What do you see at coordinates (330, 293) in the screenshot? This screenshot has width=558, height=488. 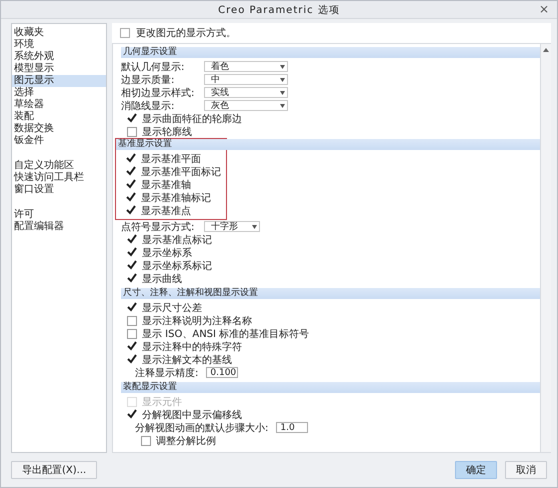 I see `section-header: 尺寸、注释、注解和视图显示设置` at bounding box center [330, 293].